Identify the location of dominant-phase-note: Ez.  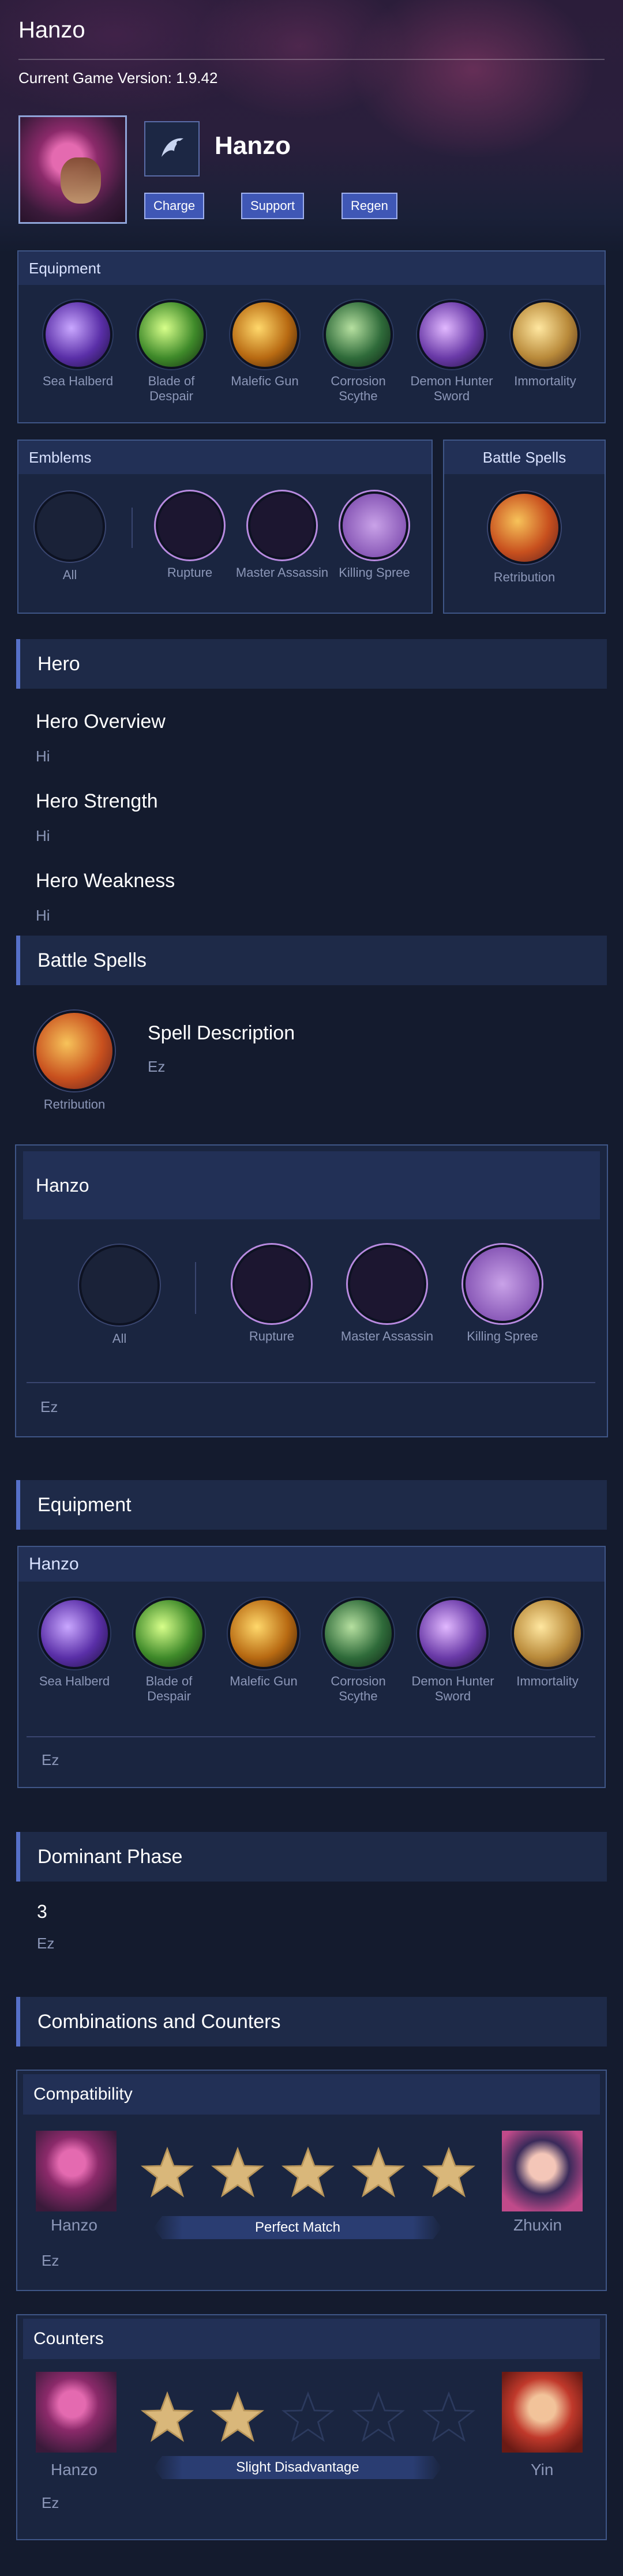
(46, 1943).